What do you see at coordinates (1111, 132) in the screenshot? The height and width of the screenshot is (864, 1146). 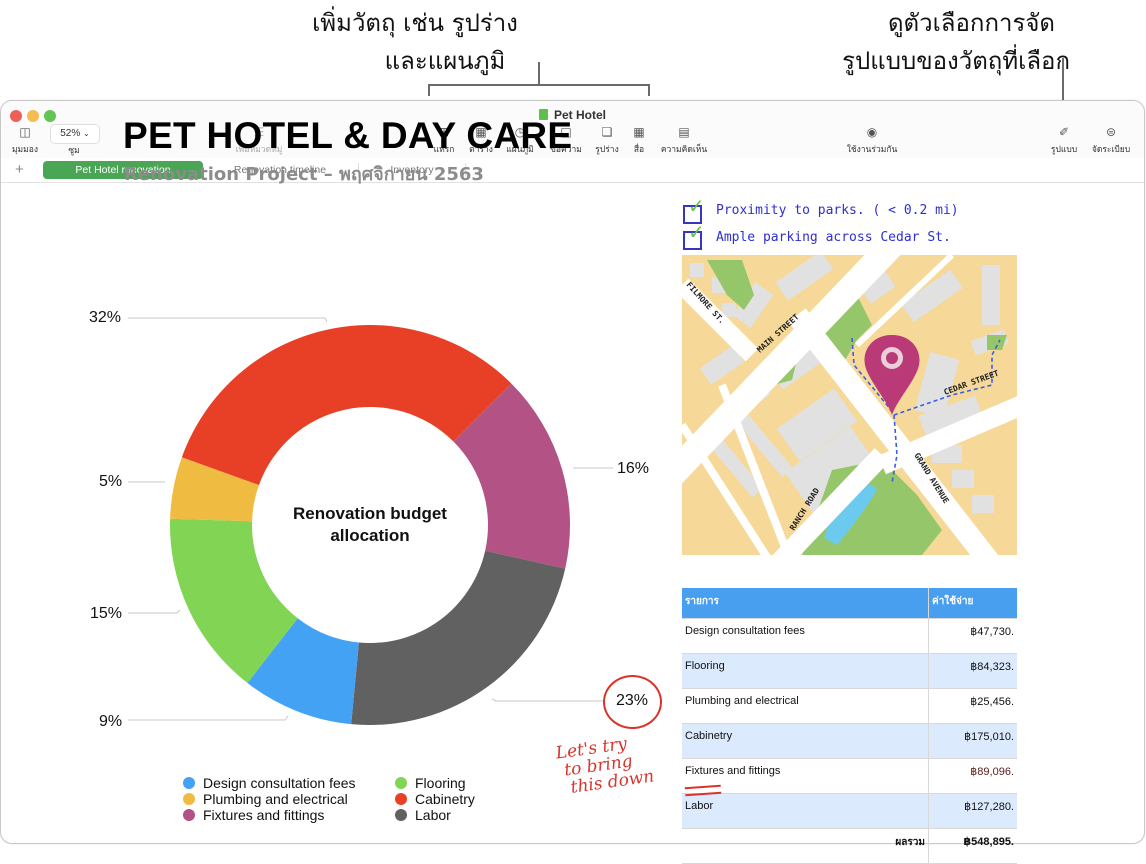 I see `organize-icon: ⊜` at bounding box center [1111, 132].